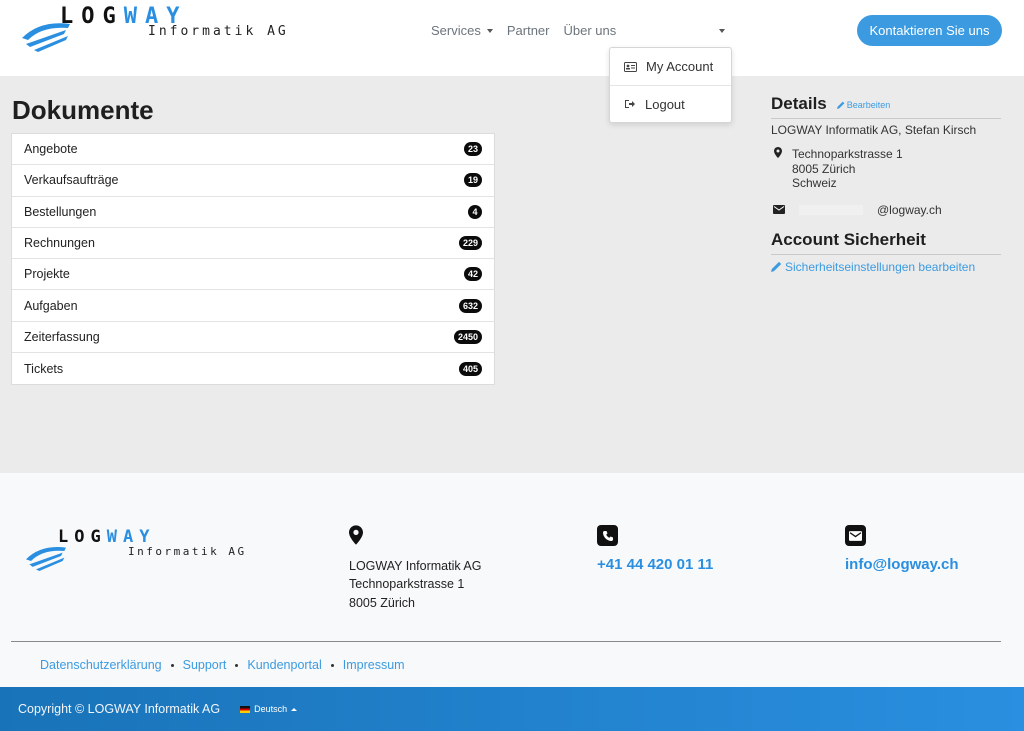 Image resolution: width=1024 pixels, height=731 pixels. Describe the element at coordinates (680, 66) in the screenshot. I see `menu-item-label: My Account` at that location.